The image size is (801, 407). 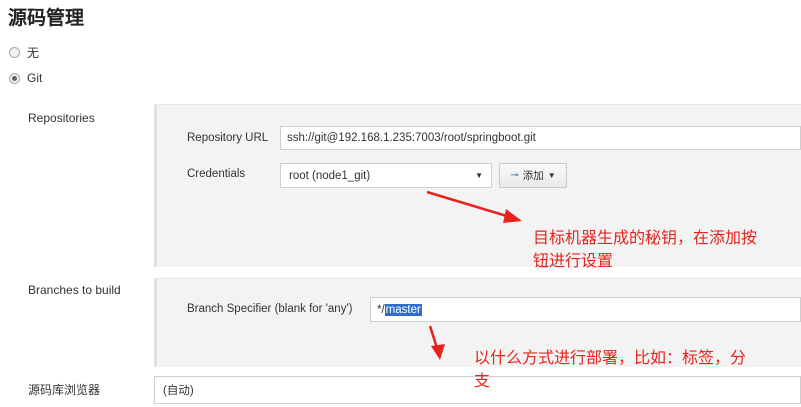 What do you see at coordinates (573, 260) in the screenshot?
I see `credentials-annotation-line2: 钮进行设置` at bounding box center [573, 260].